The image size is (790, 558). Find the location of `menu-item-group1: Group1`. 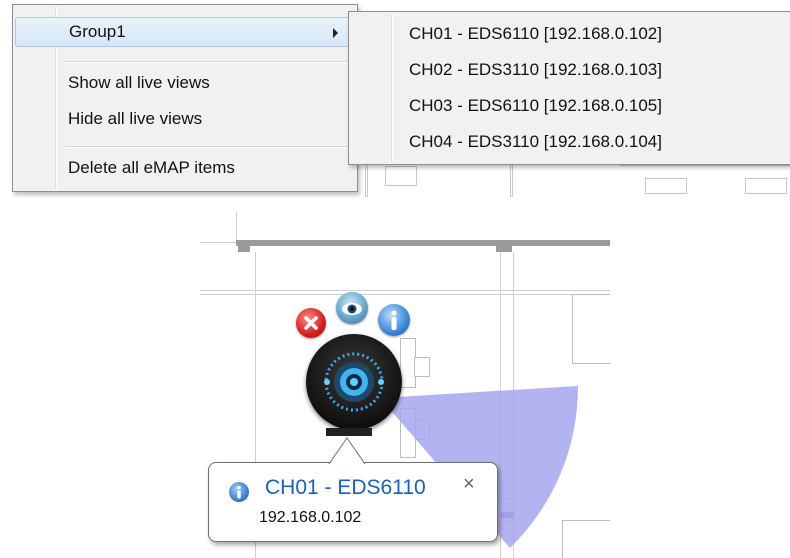

menu-item-group1: Group1 is located at coordinates (185, 32).